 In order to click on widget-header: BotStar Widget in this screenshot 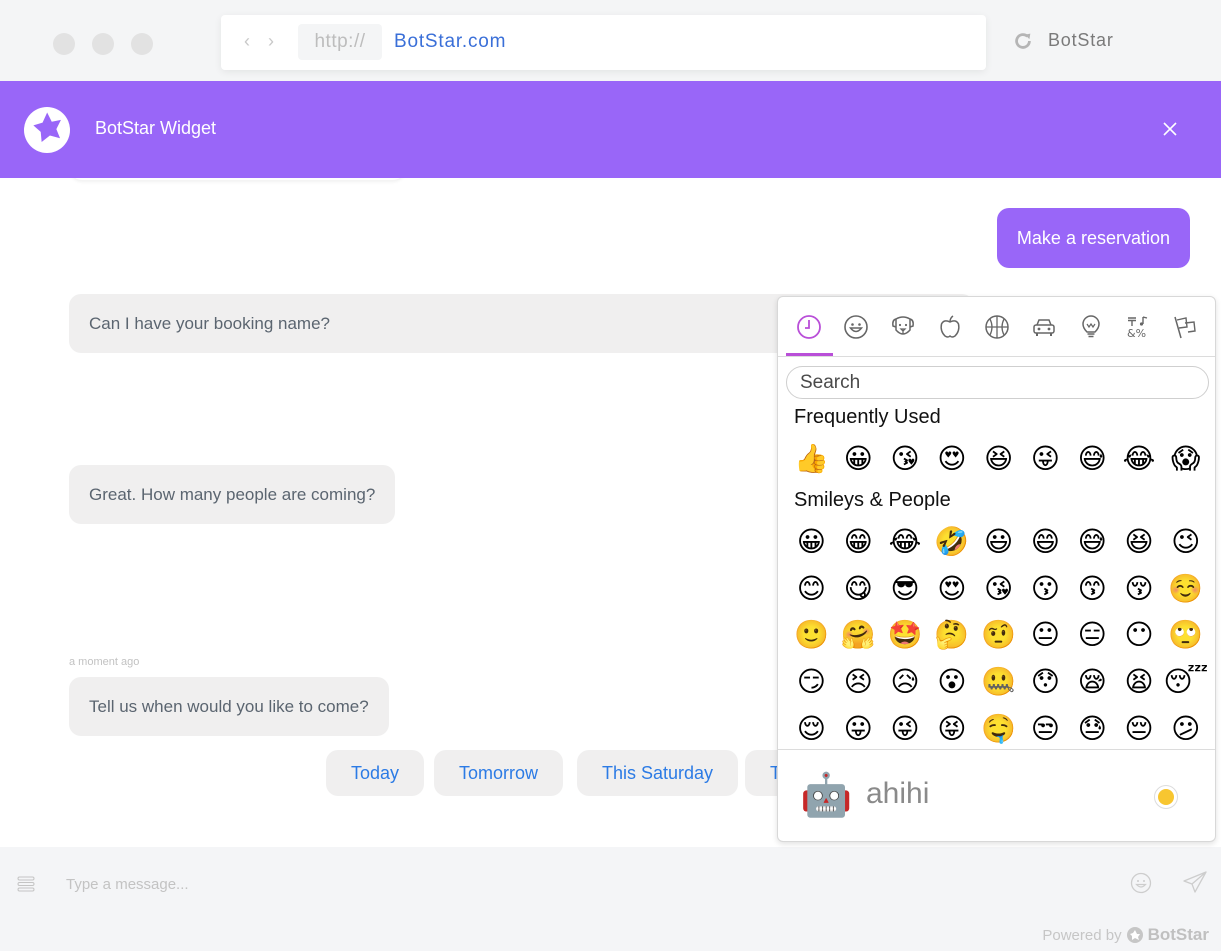, I will do `click(610, 129)`.